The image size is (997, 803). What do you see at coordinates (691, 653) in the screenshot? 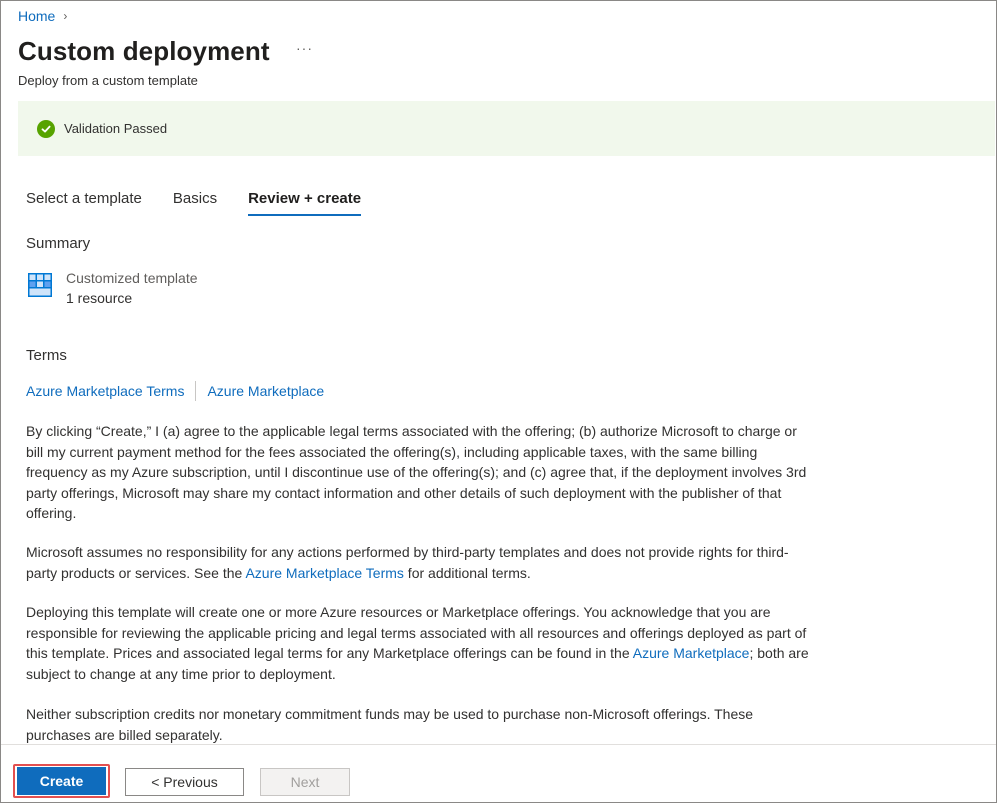
I see `inline-marketplace-link: Azure Marketplace` at bounding box center [691, 653].